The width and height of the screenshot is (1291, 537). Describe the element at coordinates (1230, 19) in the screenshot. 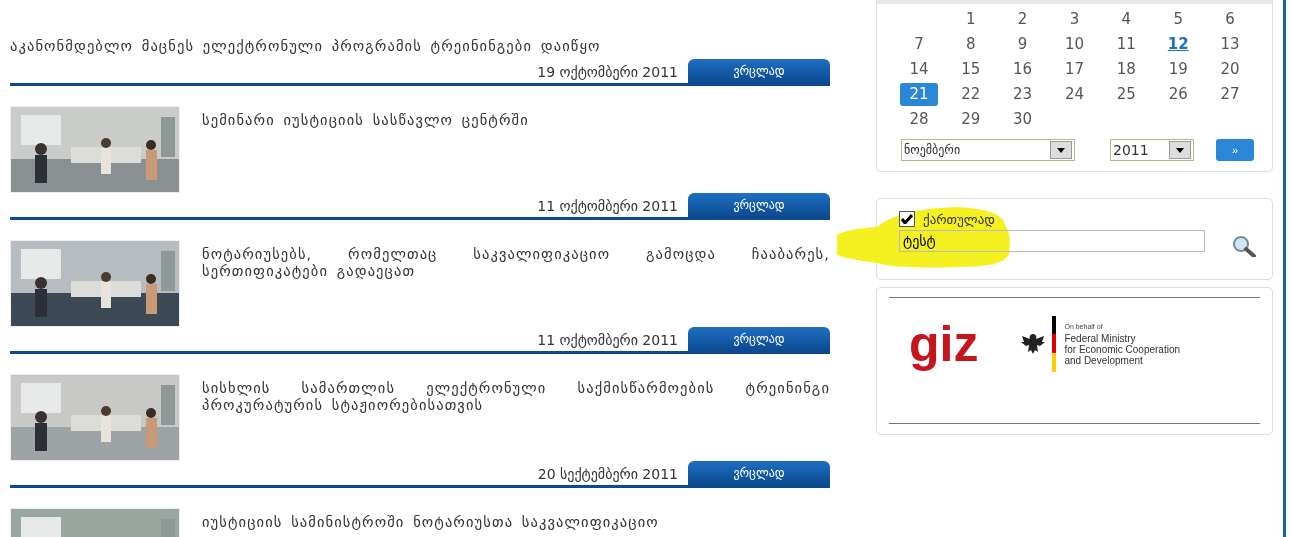

I see `calendar-day: 6` at that location.